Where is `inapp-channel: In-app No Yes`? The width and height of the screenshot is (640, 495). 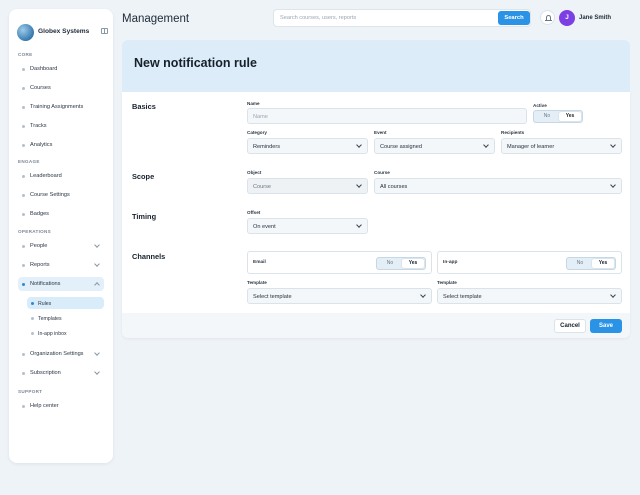
inapp-channel: In-app No Yes is located at coordinates (529, 262).